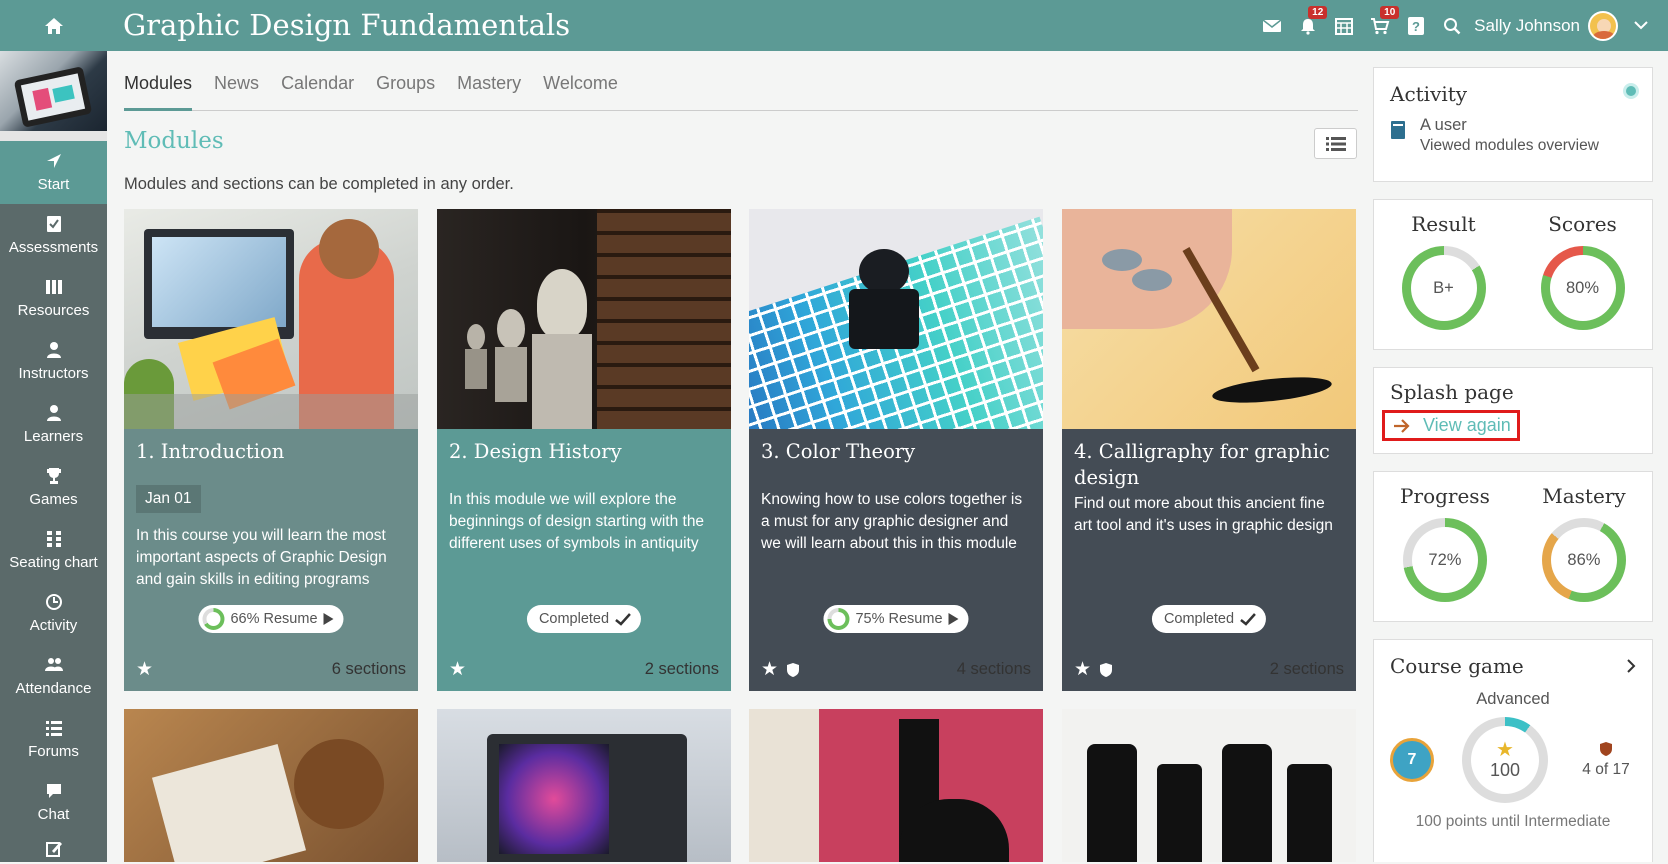 Image resolution: width=1668 pixels, height=864 pixels. What do you see at coordinates (53, 247) in the screenshot?
I see `sidebar-item-label: Assessments` at bounding box center [53, 247].